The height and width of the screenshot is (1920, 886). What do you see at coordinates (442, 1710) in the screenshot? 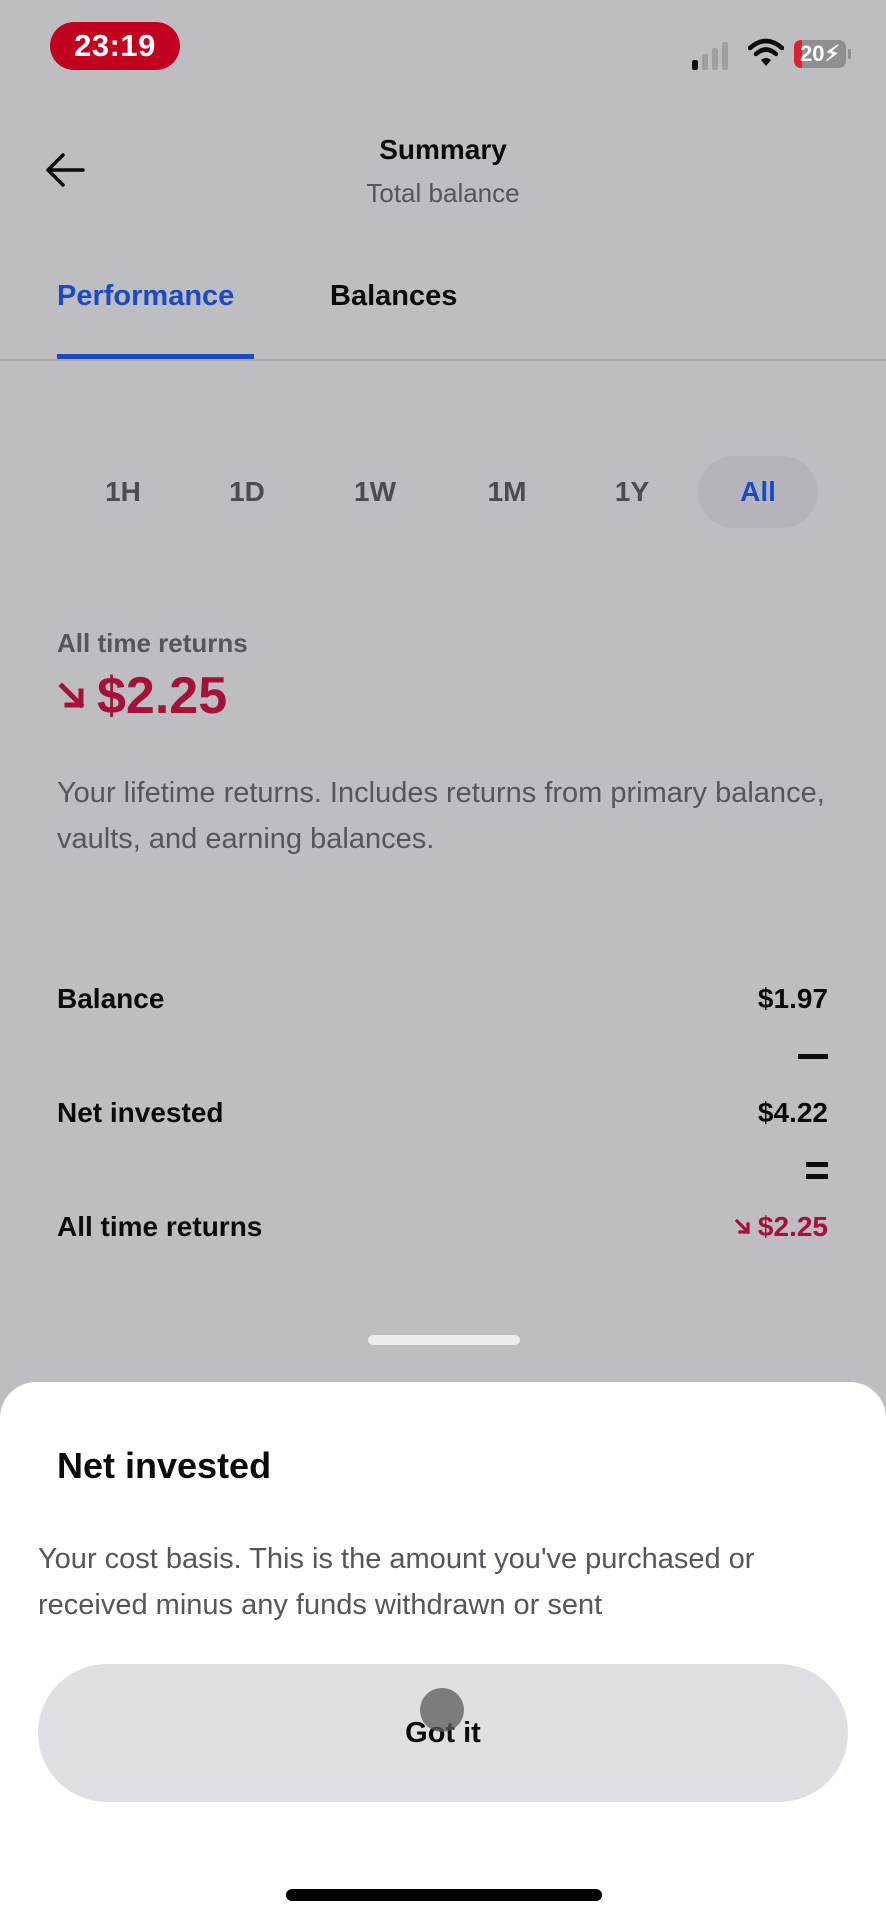
I see `touch-indicator` at bounding box center [442, 1710].